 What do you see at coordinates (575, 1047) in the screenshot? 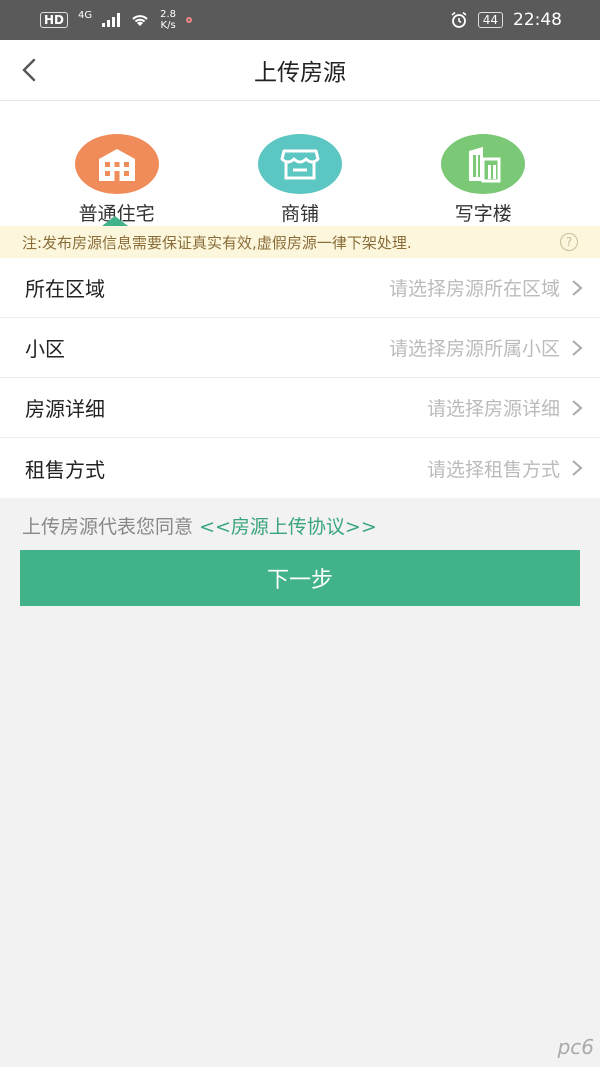
I see `watermark: pc6` at bounding box center [575, 1047].